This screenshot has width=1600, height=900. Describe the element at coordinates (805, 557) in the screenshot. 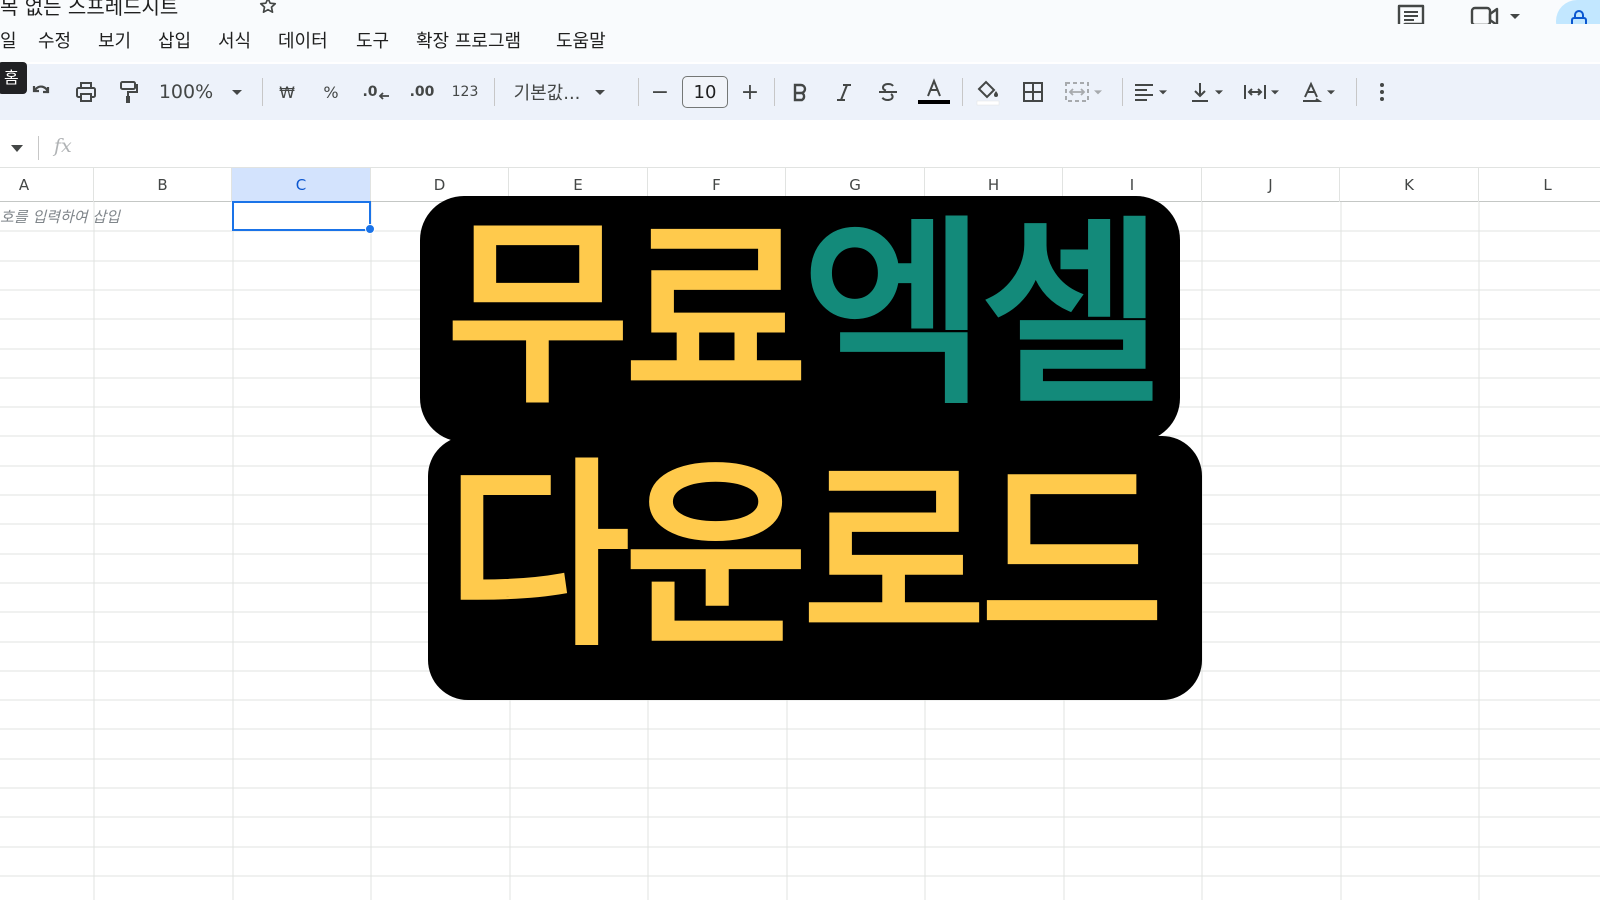

I see `banner-line-2: 다운로드` at that location.